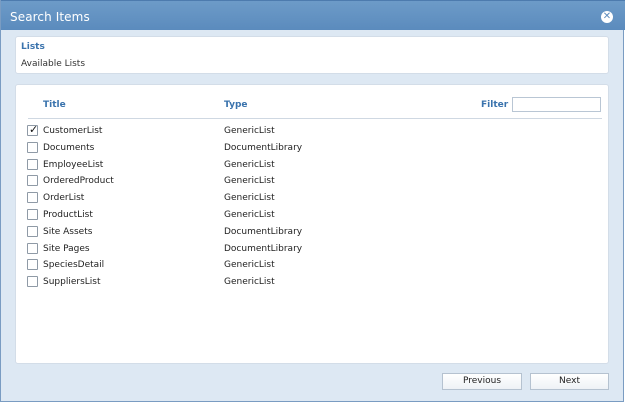  I want to click on column-header-type: Type, so click(235, 105).